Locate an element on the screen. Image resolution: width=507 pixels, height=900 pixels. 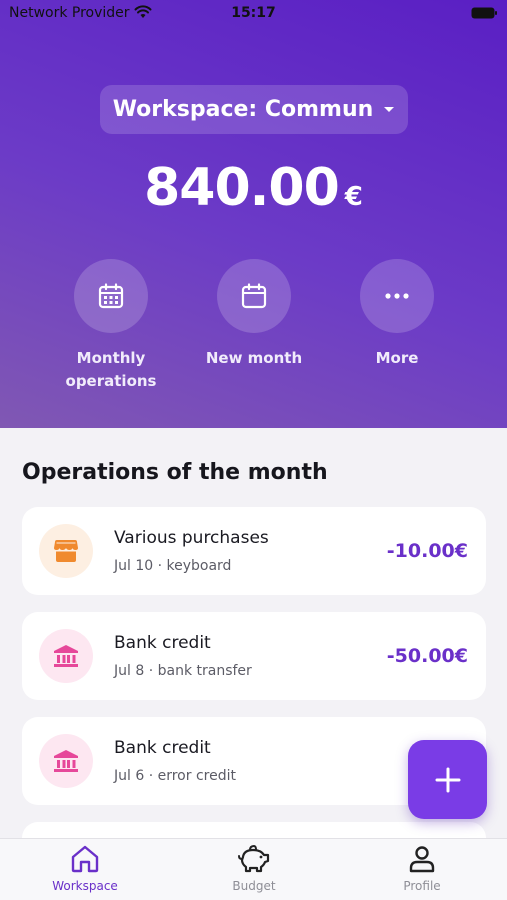
tab-profile: Profile is located at coordinates (422, 869).